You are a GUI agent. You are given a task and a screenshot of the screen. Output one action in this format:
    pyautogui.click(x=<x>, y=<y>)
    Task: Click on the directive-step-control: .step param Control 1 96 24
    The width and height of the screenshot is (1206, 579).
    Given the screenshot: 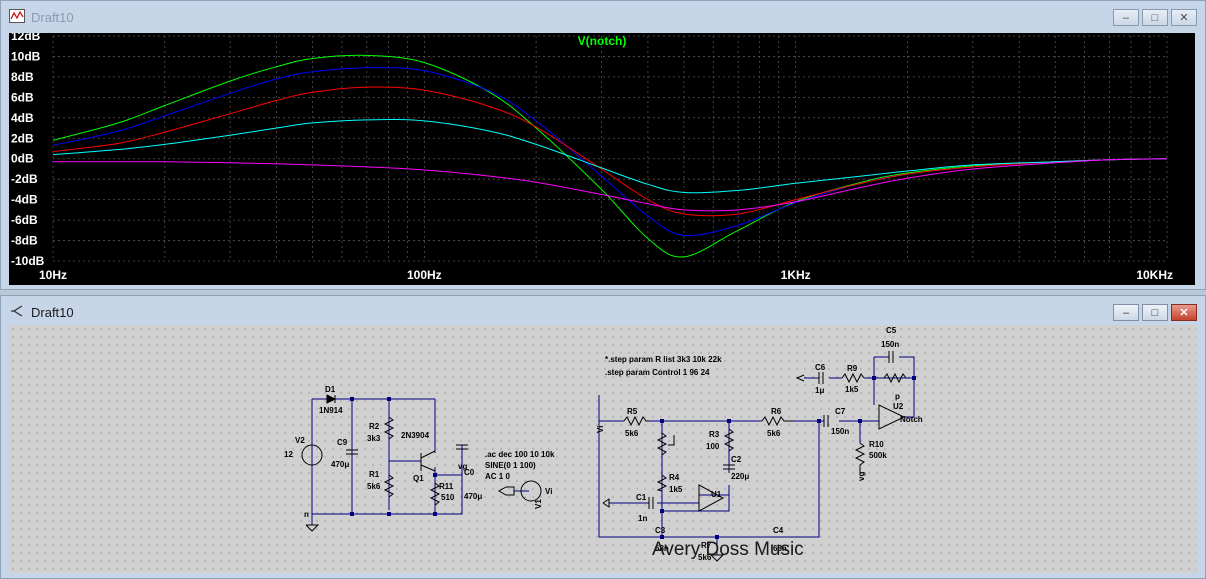 What is the action you would take?
    pyautogui.click(x=657, y=372)
    